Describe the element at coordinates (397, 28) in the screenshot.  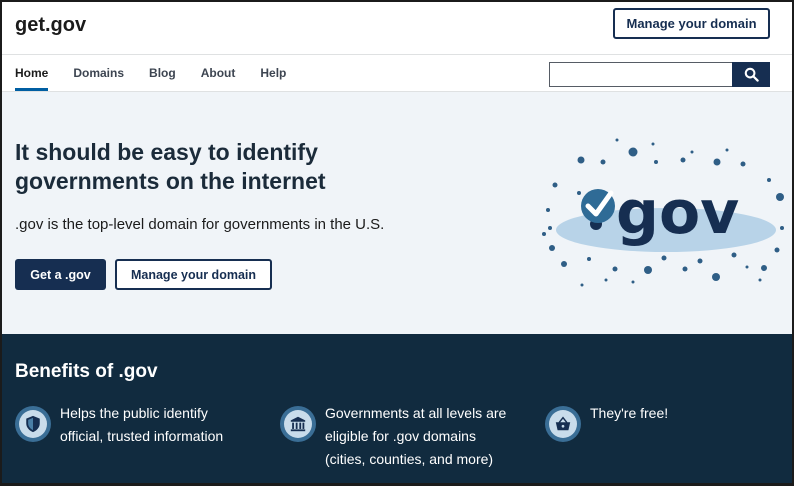
I see `site-header: get.gov Manage your domain` at that location.